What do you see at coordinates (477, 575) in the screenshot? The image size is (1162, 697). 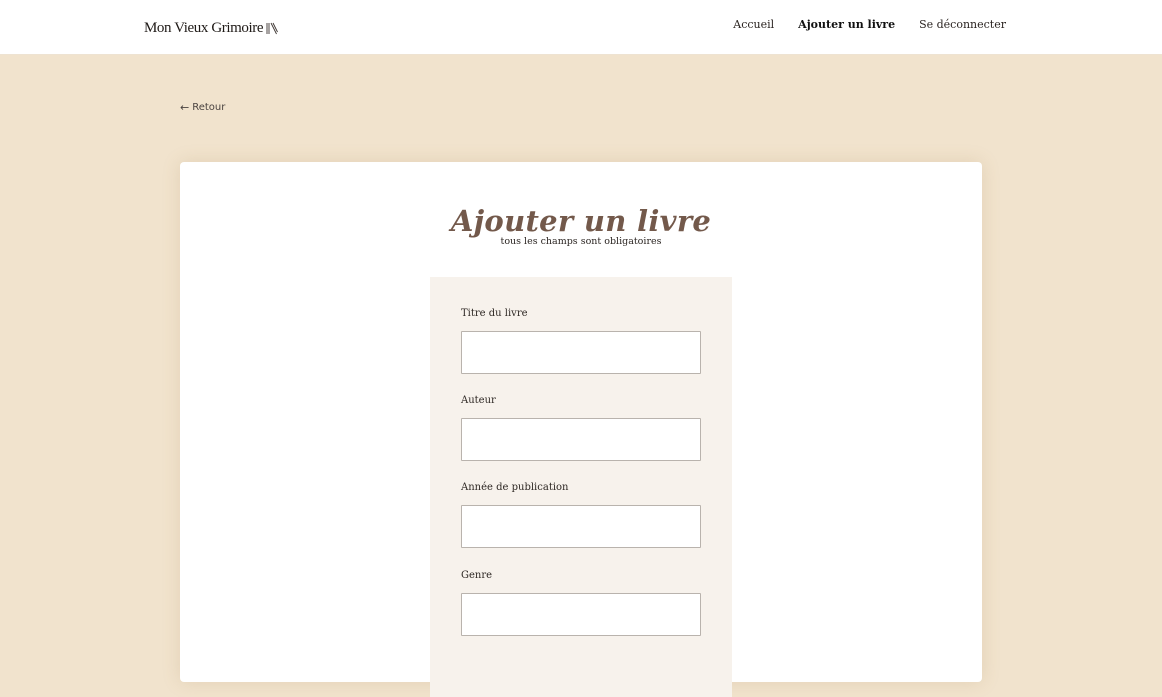 I see `genre-field-label: Genre` at bounding box center [477, 575].